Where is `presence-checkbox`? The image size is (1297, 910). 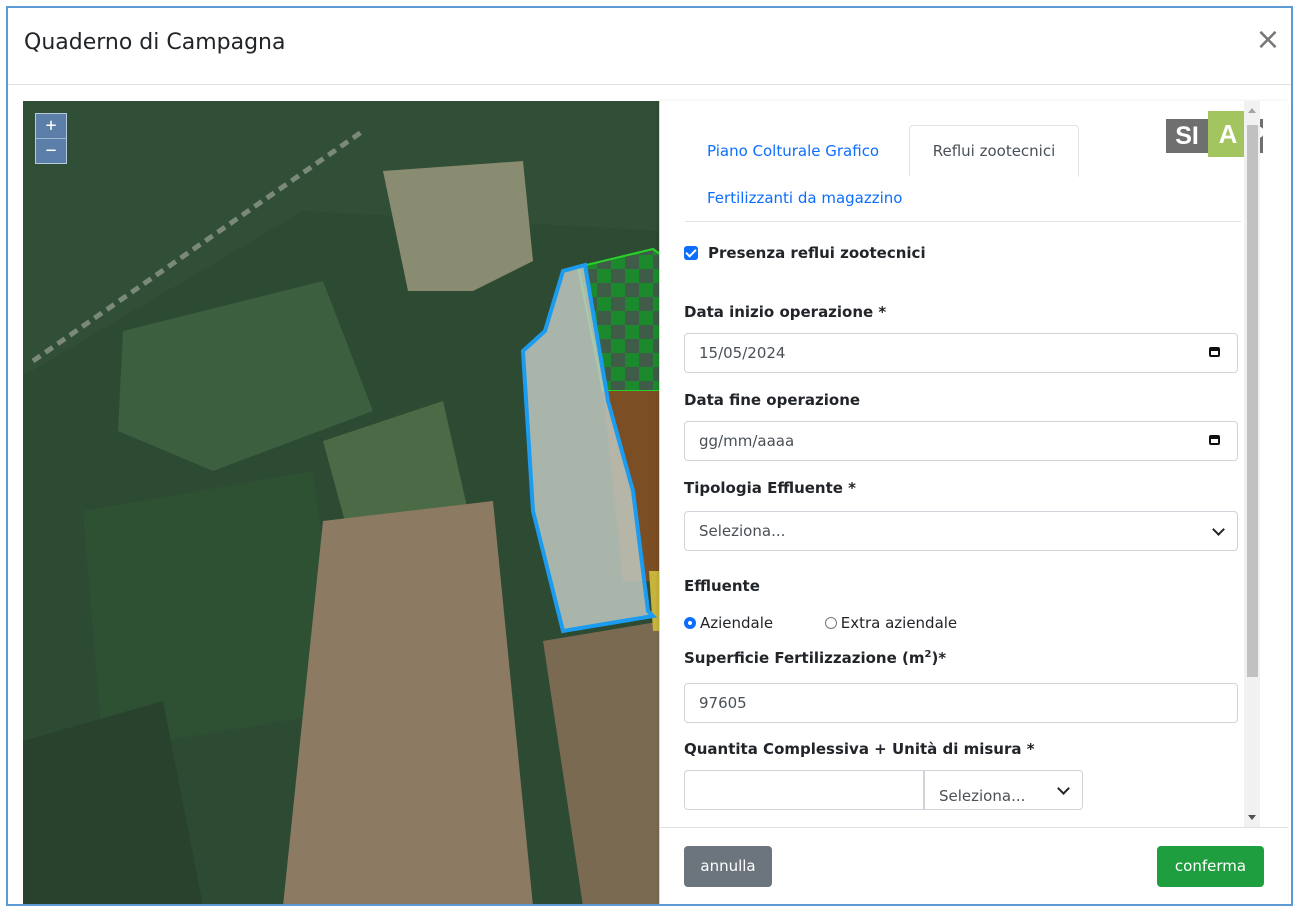
presence-checkbox is located at coordinates (691, 253).